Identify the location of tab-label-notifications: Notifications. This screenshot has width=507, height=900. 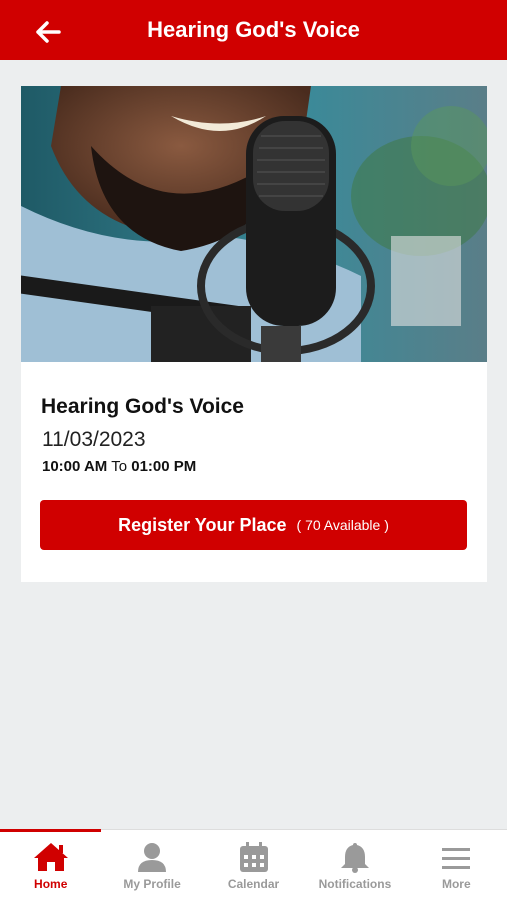
(355, 884).